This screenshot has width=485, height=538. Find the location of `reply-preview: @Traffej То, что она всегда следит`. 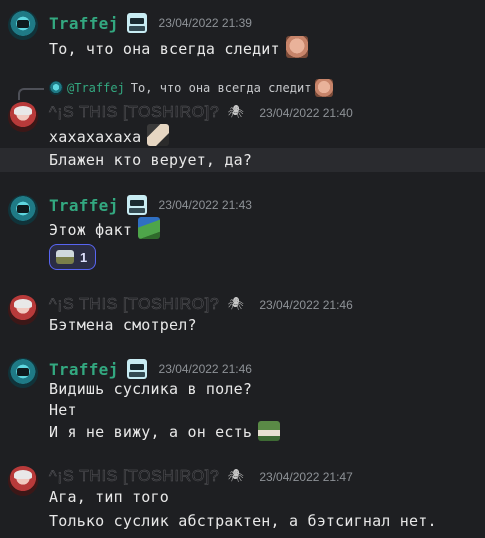

reply-preview: @Traffej То, что она всегда следит is located at coordinates (191, 88).